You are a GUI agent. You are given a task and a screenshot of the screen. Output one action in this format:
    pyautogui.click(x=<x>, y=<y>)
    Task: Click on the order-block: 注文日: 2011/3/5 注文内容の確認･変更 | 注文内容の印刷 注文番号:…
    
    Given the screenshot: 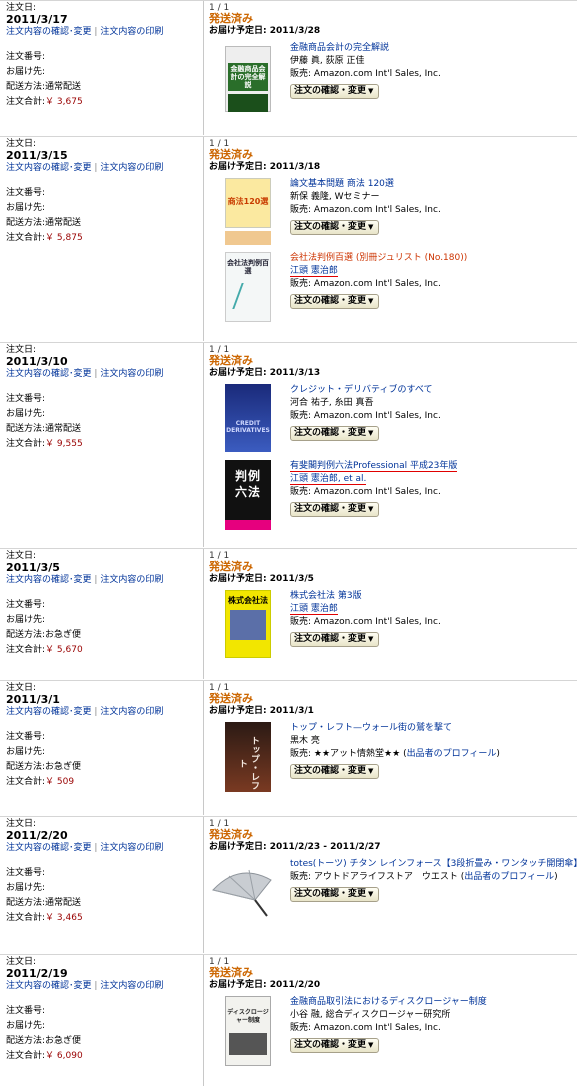 What is the action you would take?
    pyautogui.click(x=288, y=613)
    